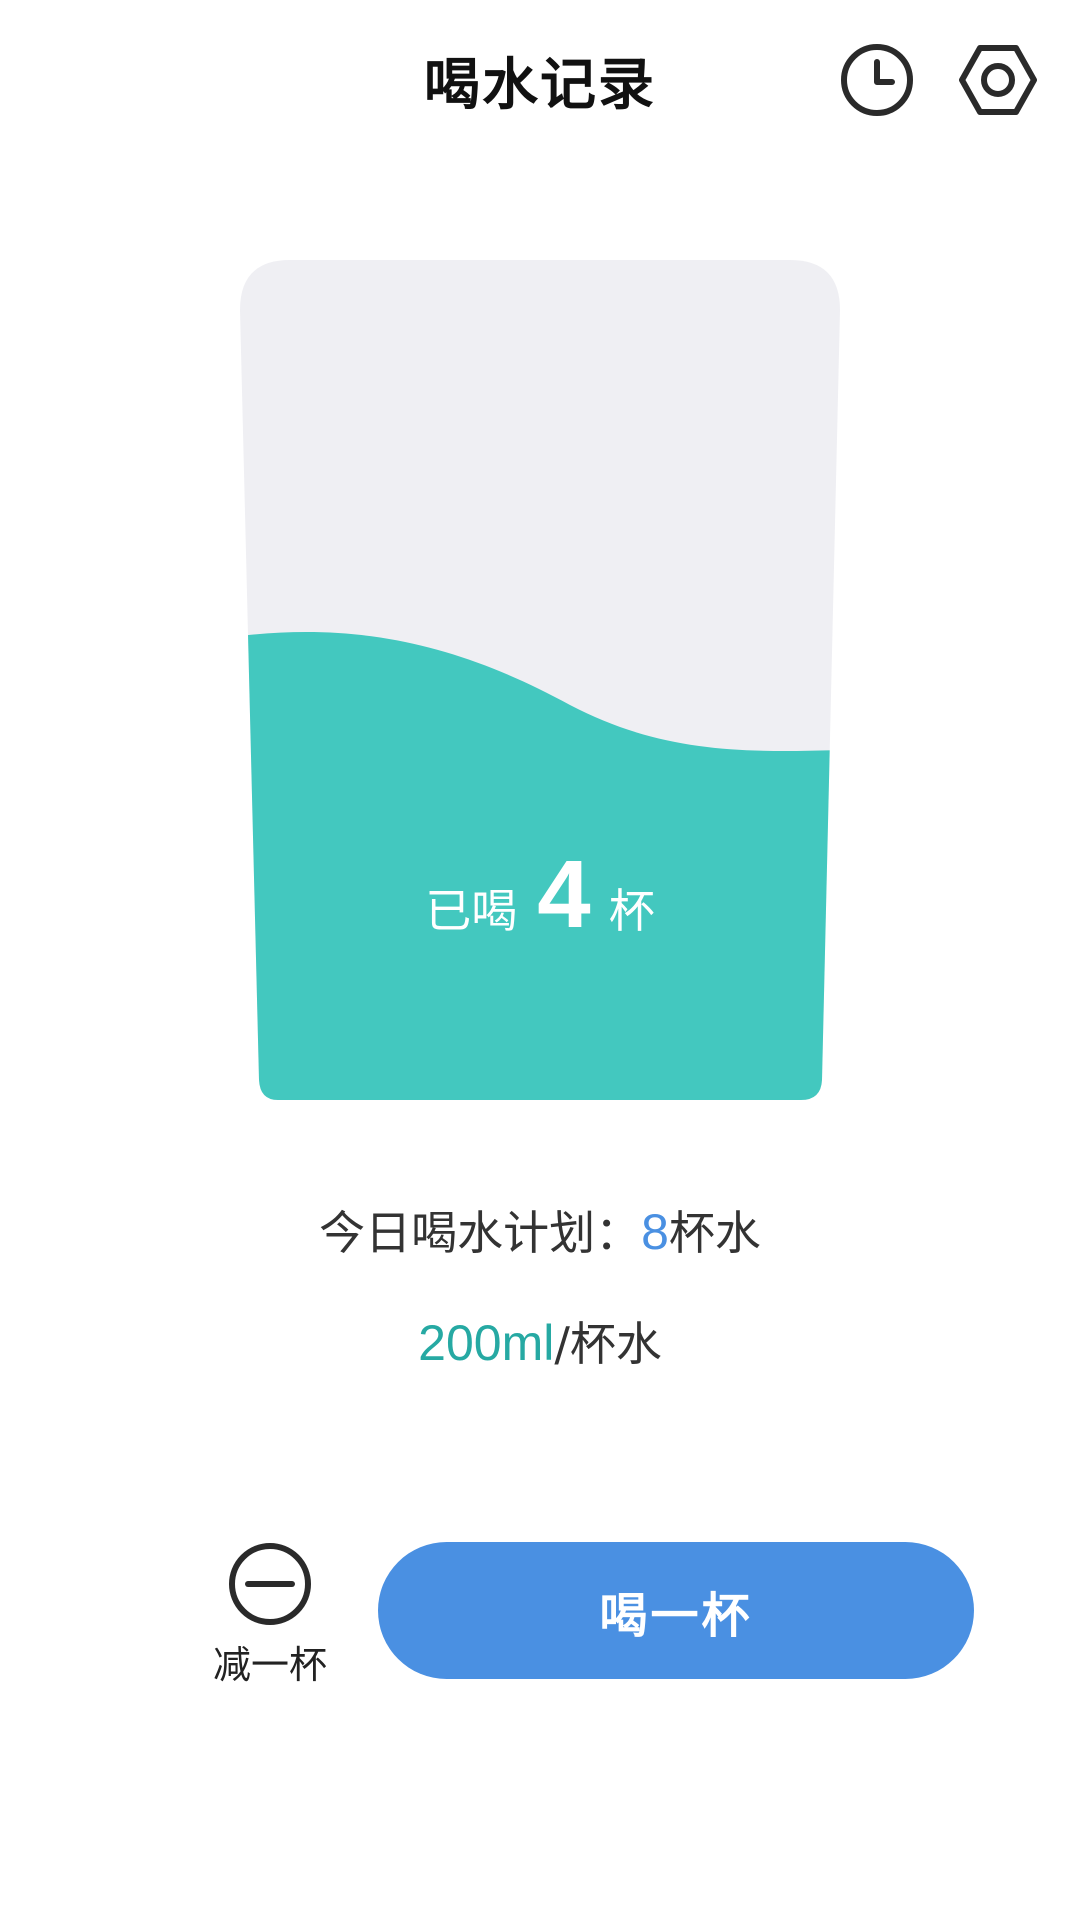 Image resolution: width=1080 pixels, height=1920 pixels. I want to click on drunk-suffix: 杯, so click(631, 911).